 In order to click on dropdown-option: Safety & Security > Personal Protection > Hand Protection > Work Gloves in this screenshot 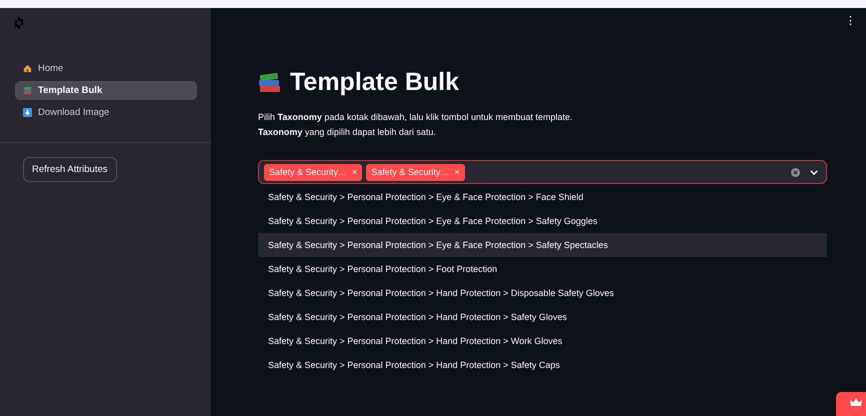, I will do `click(542, 341)`.